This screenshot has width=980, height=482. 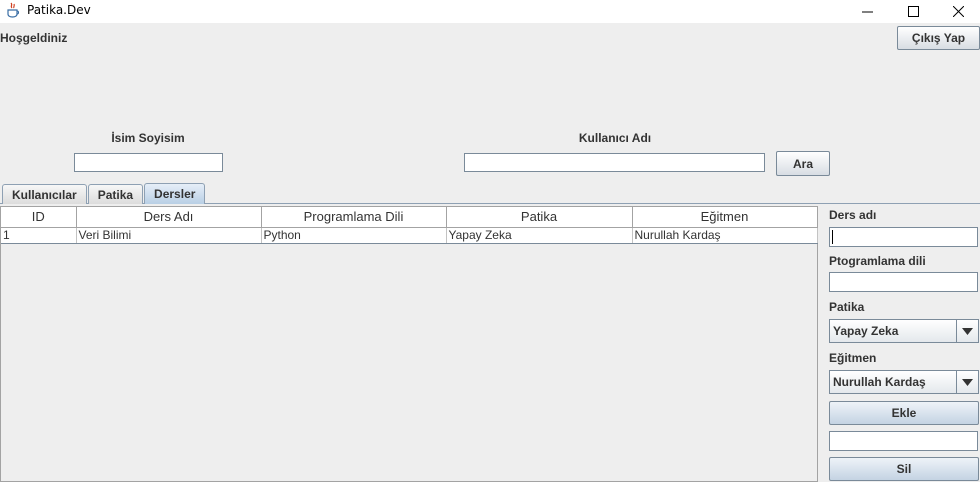 I want to click on tab-patika: Patika, so click(x=115, y=194).